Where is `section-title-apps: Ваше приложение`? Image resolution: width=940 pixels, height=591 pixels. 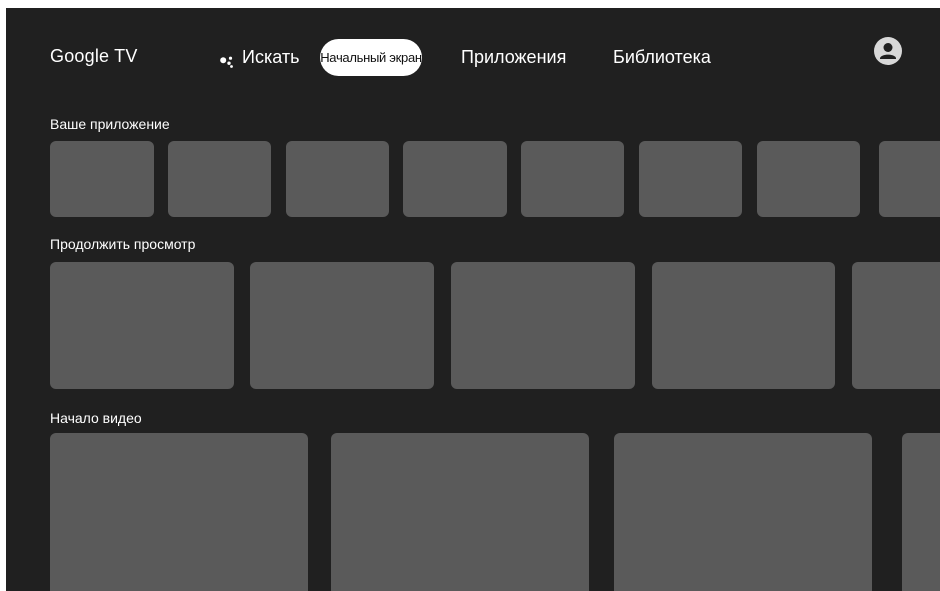
section-title-apps: Ваше приложение is located at coordinates (110, 124).